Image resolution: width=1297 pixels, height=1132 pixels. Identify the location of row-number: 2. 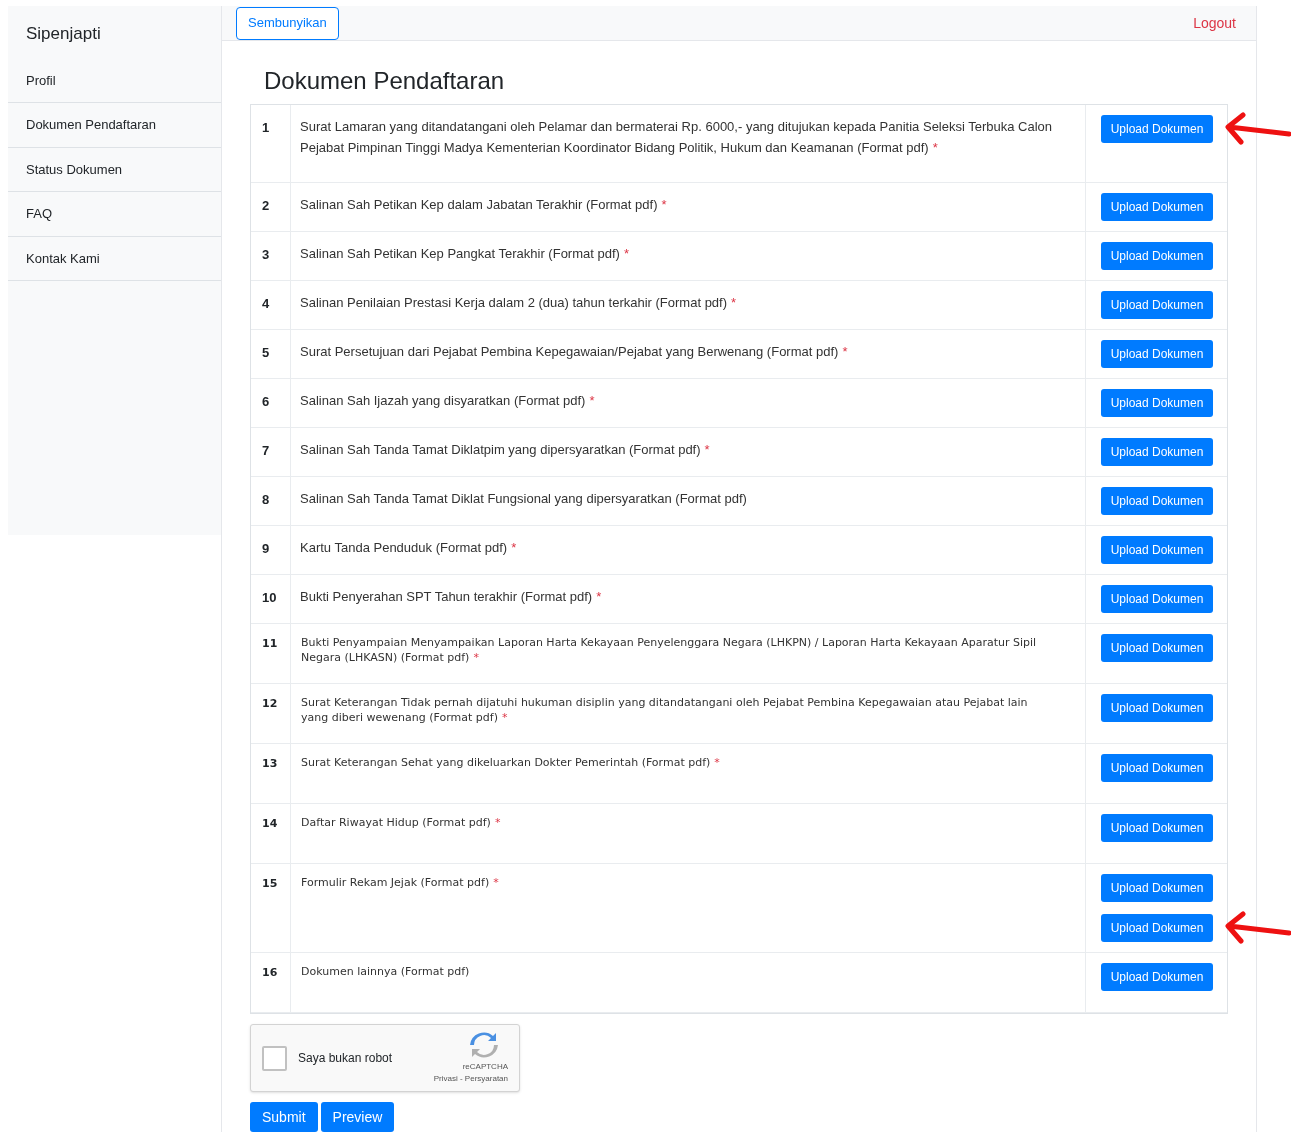
(266, 205).